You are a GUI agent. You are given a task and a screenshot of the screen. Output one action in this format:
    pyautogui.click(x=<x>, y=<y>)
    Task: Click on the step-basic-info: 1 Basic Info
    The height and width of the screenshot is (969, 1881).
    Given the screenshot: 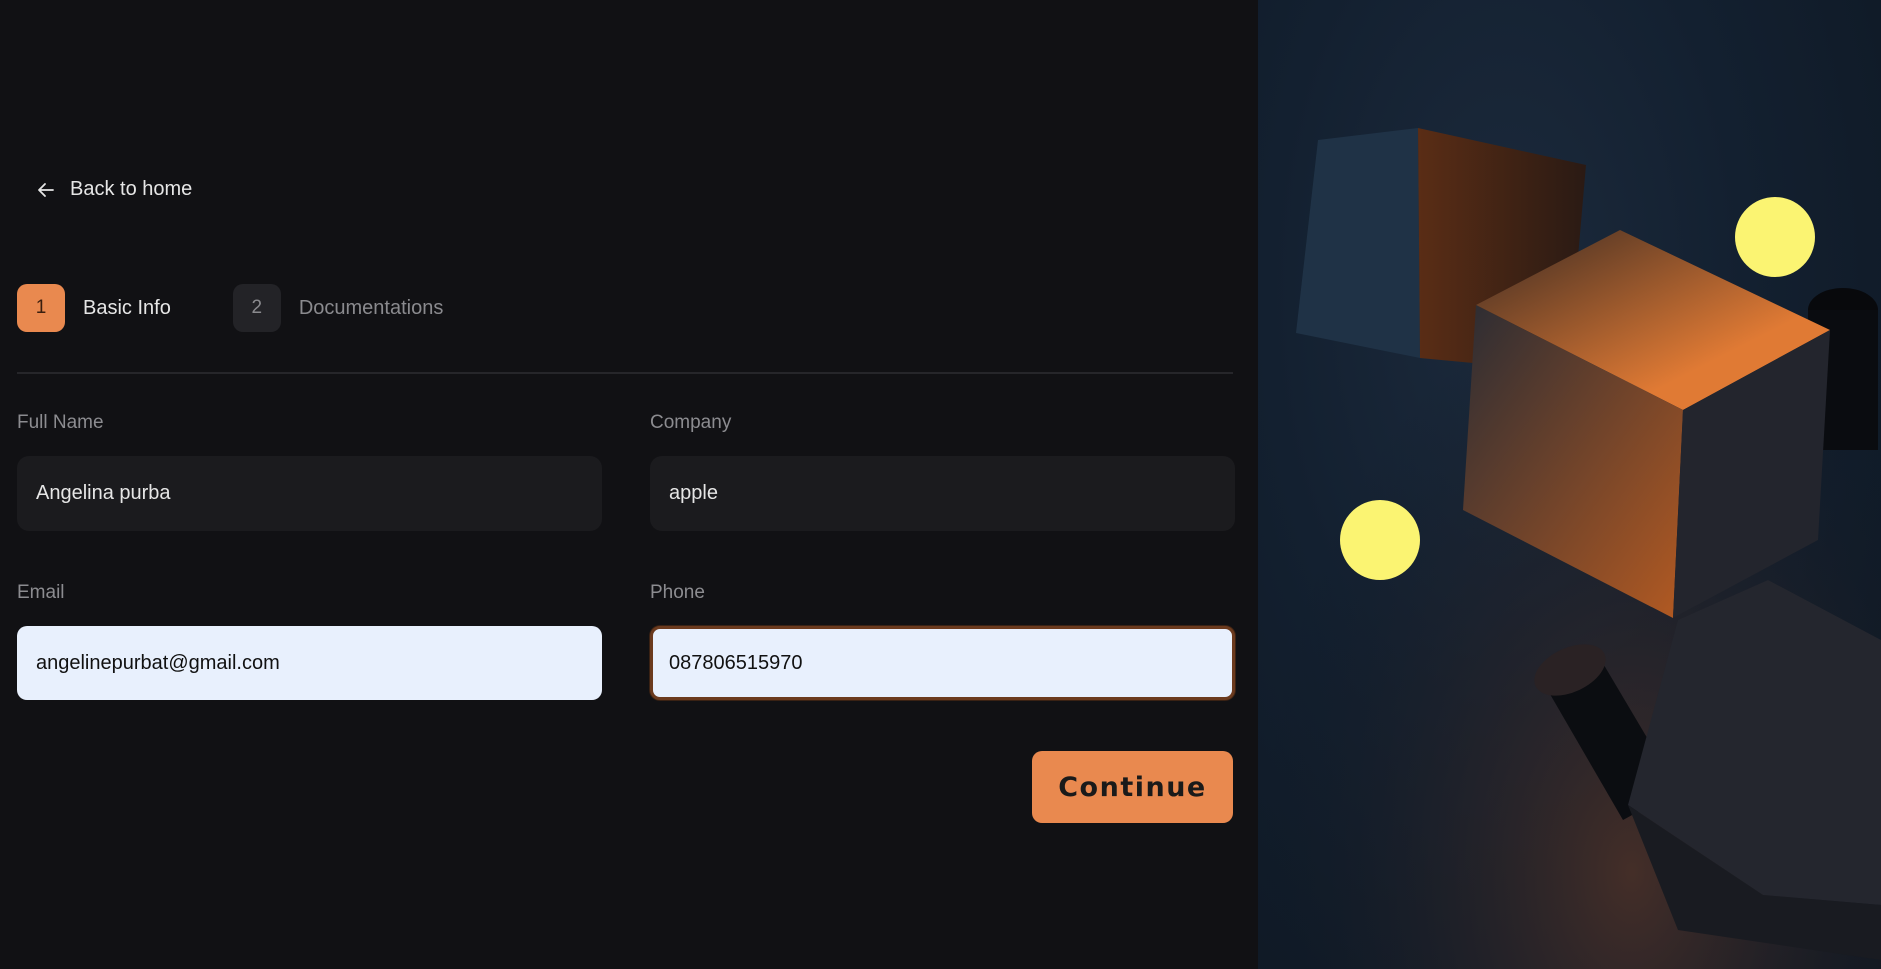 What is the action you would take?
    pyautogui.click(x=94, y=308)
    